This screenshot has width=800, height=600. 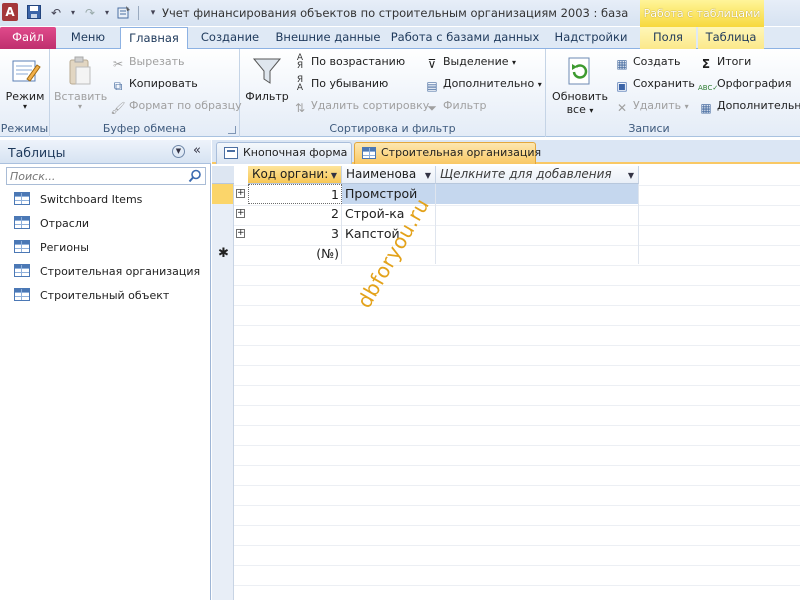 I want to click on spelling-button: ABC✓Орфография, so click(x=744, y=84).